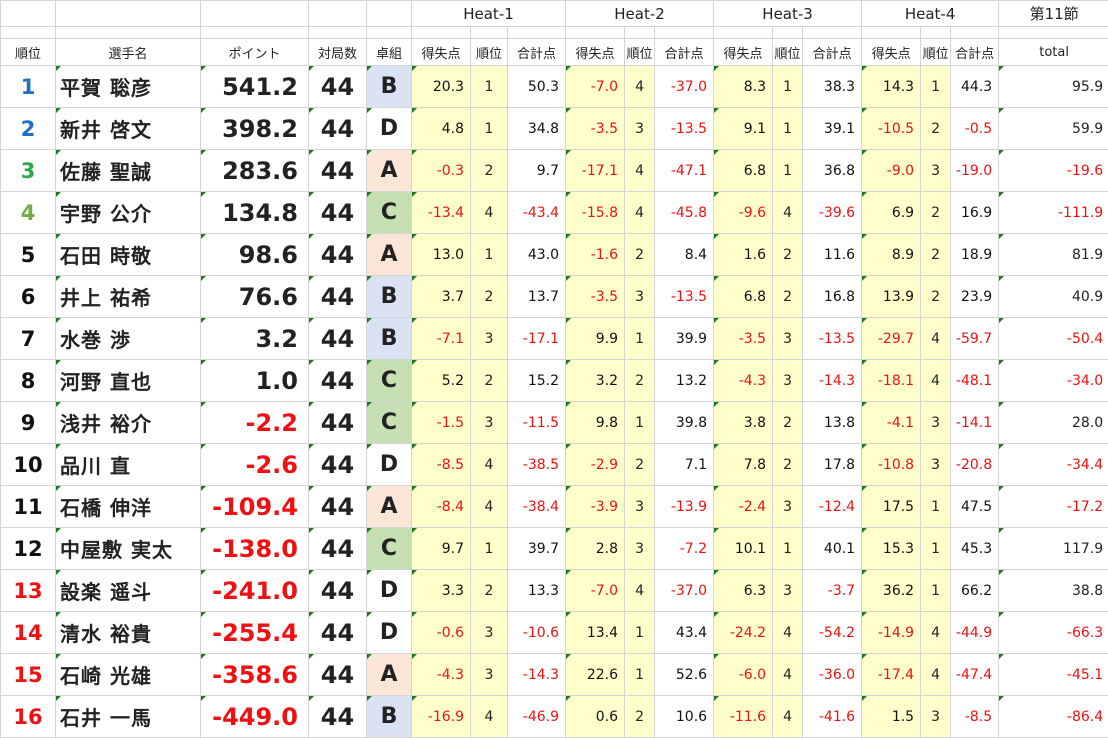 This screenshot has width=1108, height=738. What do you see at coordinates (128, 213) in the screenshot?
I see `player-name: 宇野 公介` at bounding box center [128, 213].